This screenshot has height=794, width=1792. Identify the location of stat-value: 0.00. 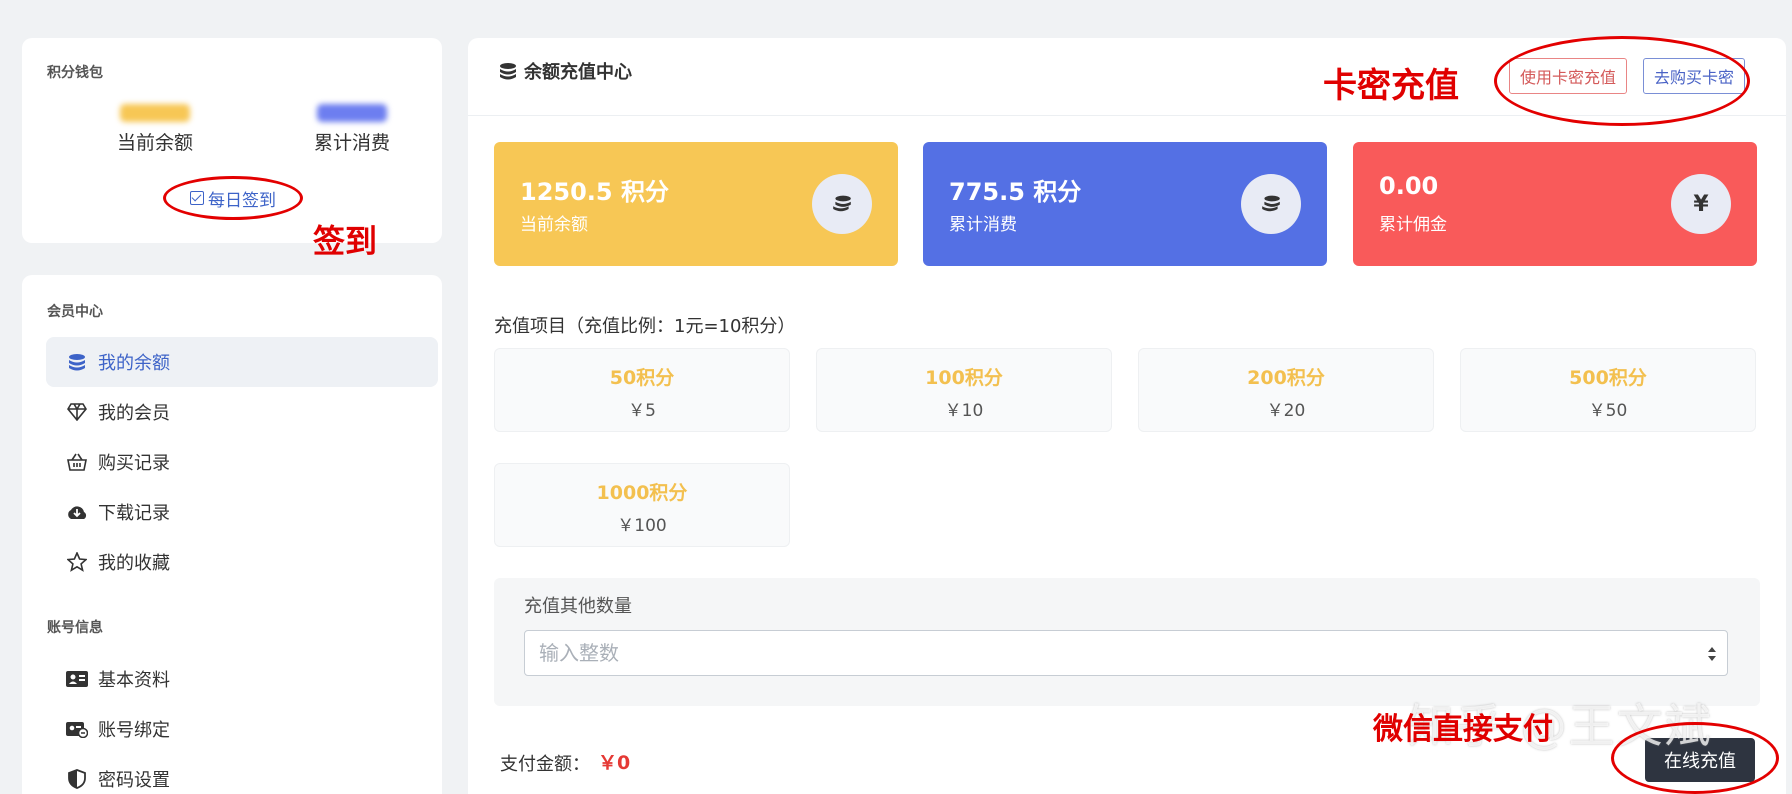
(1409, 186).